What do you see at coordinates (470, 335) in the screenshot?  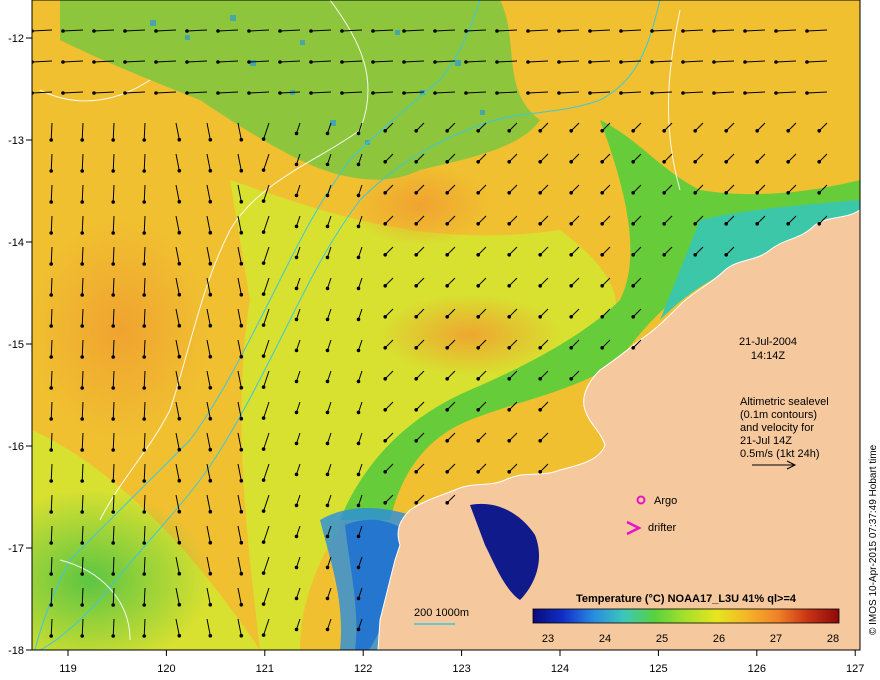 I see `sea-warm-patch-center` at bounding box center [470, 335].